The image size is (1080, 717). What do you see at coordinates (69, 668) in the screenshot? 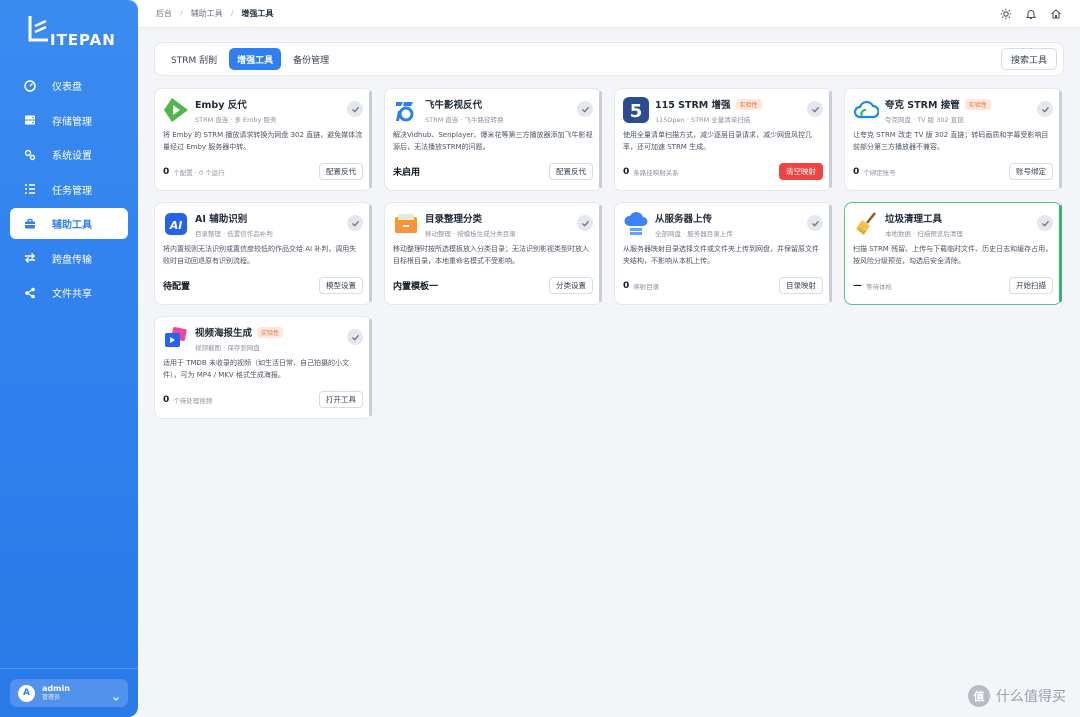
I see `sidebar-divider` at bounding box center [69, 668].